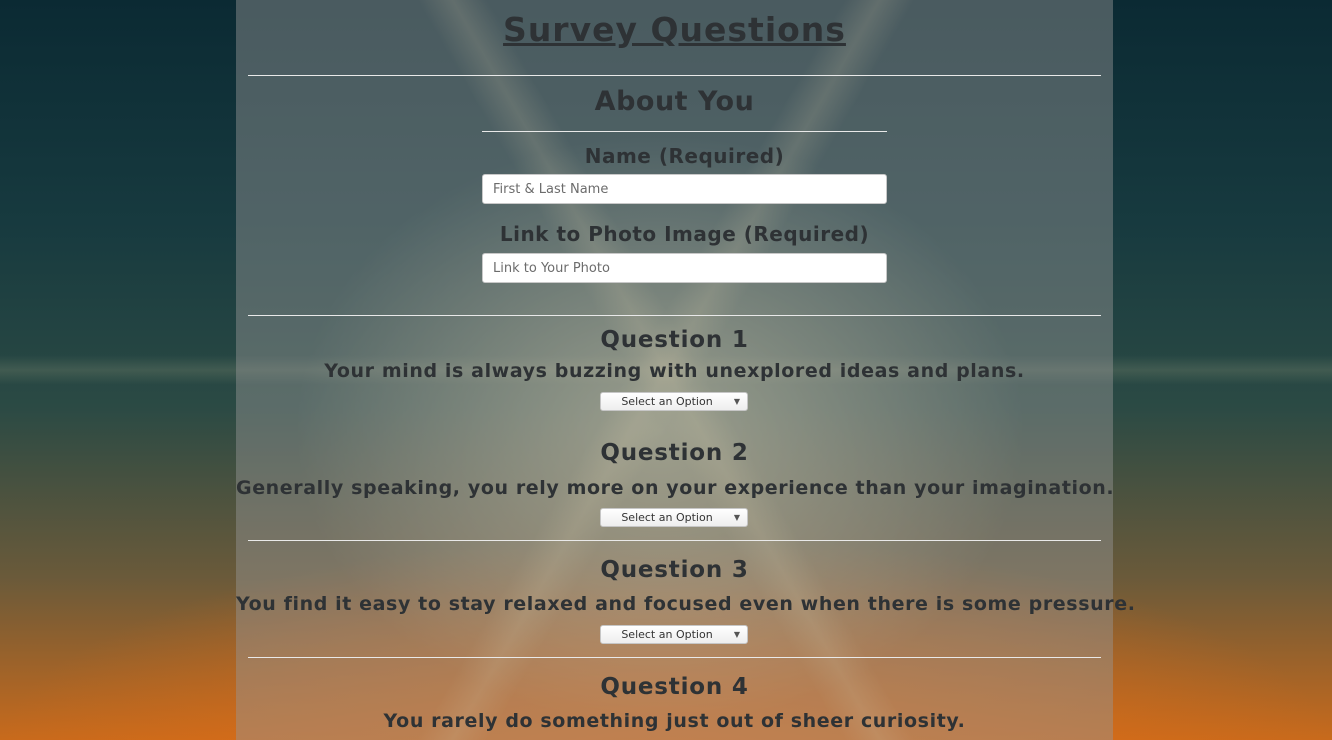  What do you see at coordinates (674, 570) in the screenshot?
I see `question-3-title: Question 3` at bounding box center [674, 570].